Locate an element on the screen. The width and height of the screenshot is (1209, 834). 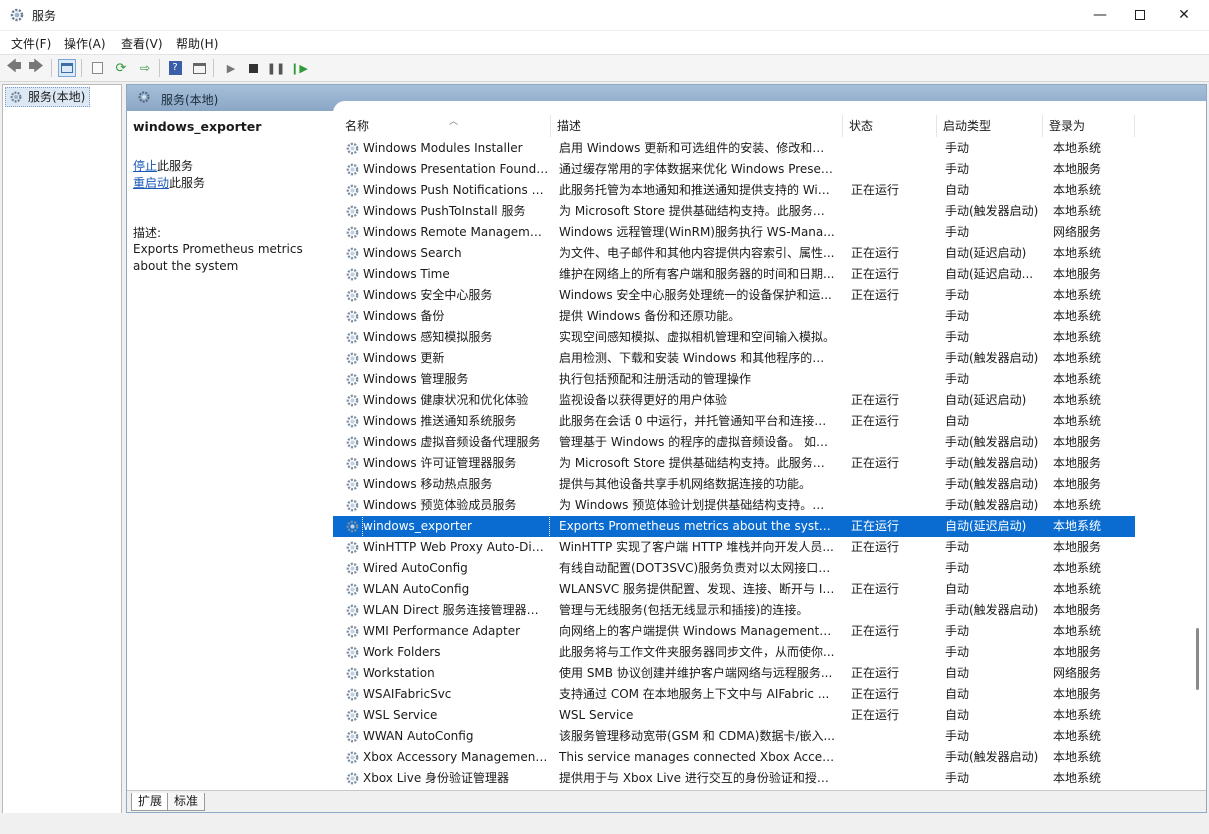
maximize-button is located at coordinates (1140, 15).